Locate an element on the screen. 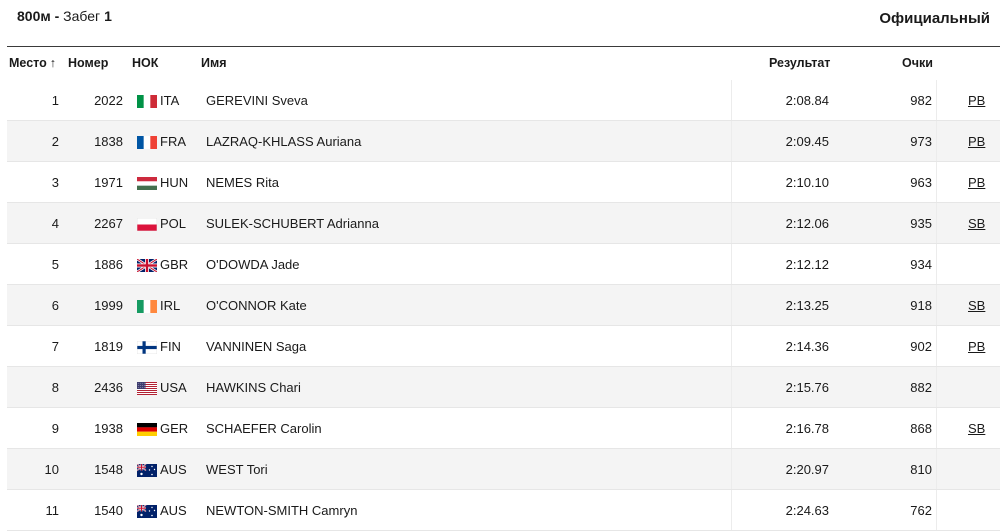 This screenshot has width=1000, height=531. place-cell: 5 is located at coordinates (55, 264).